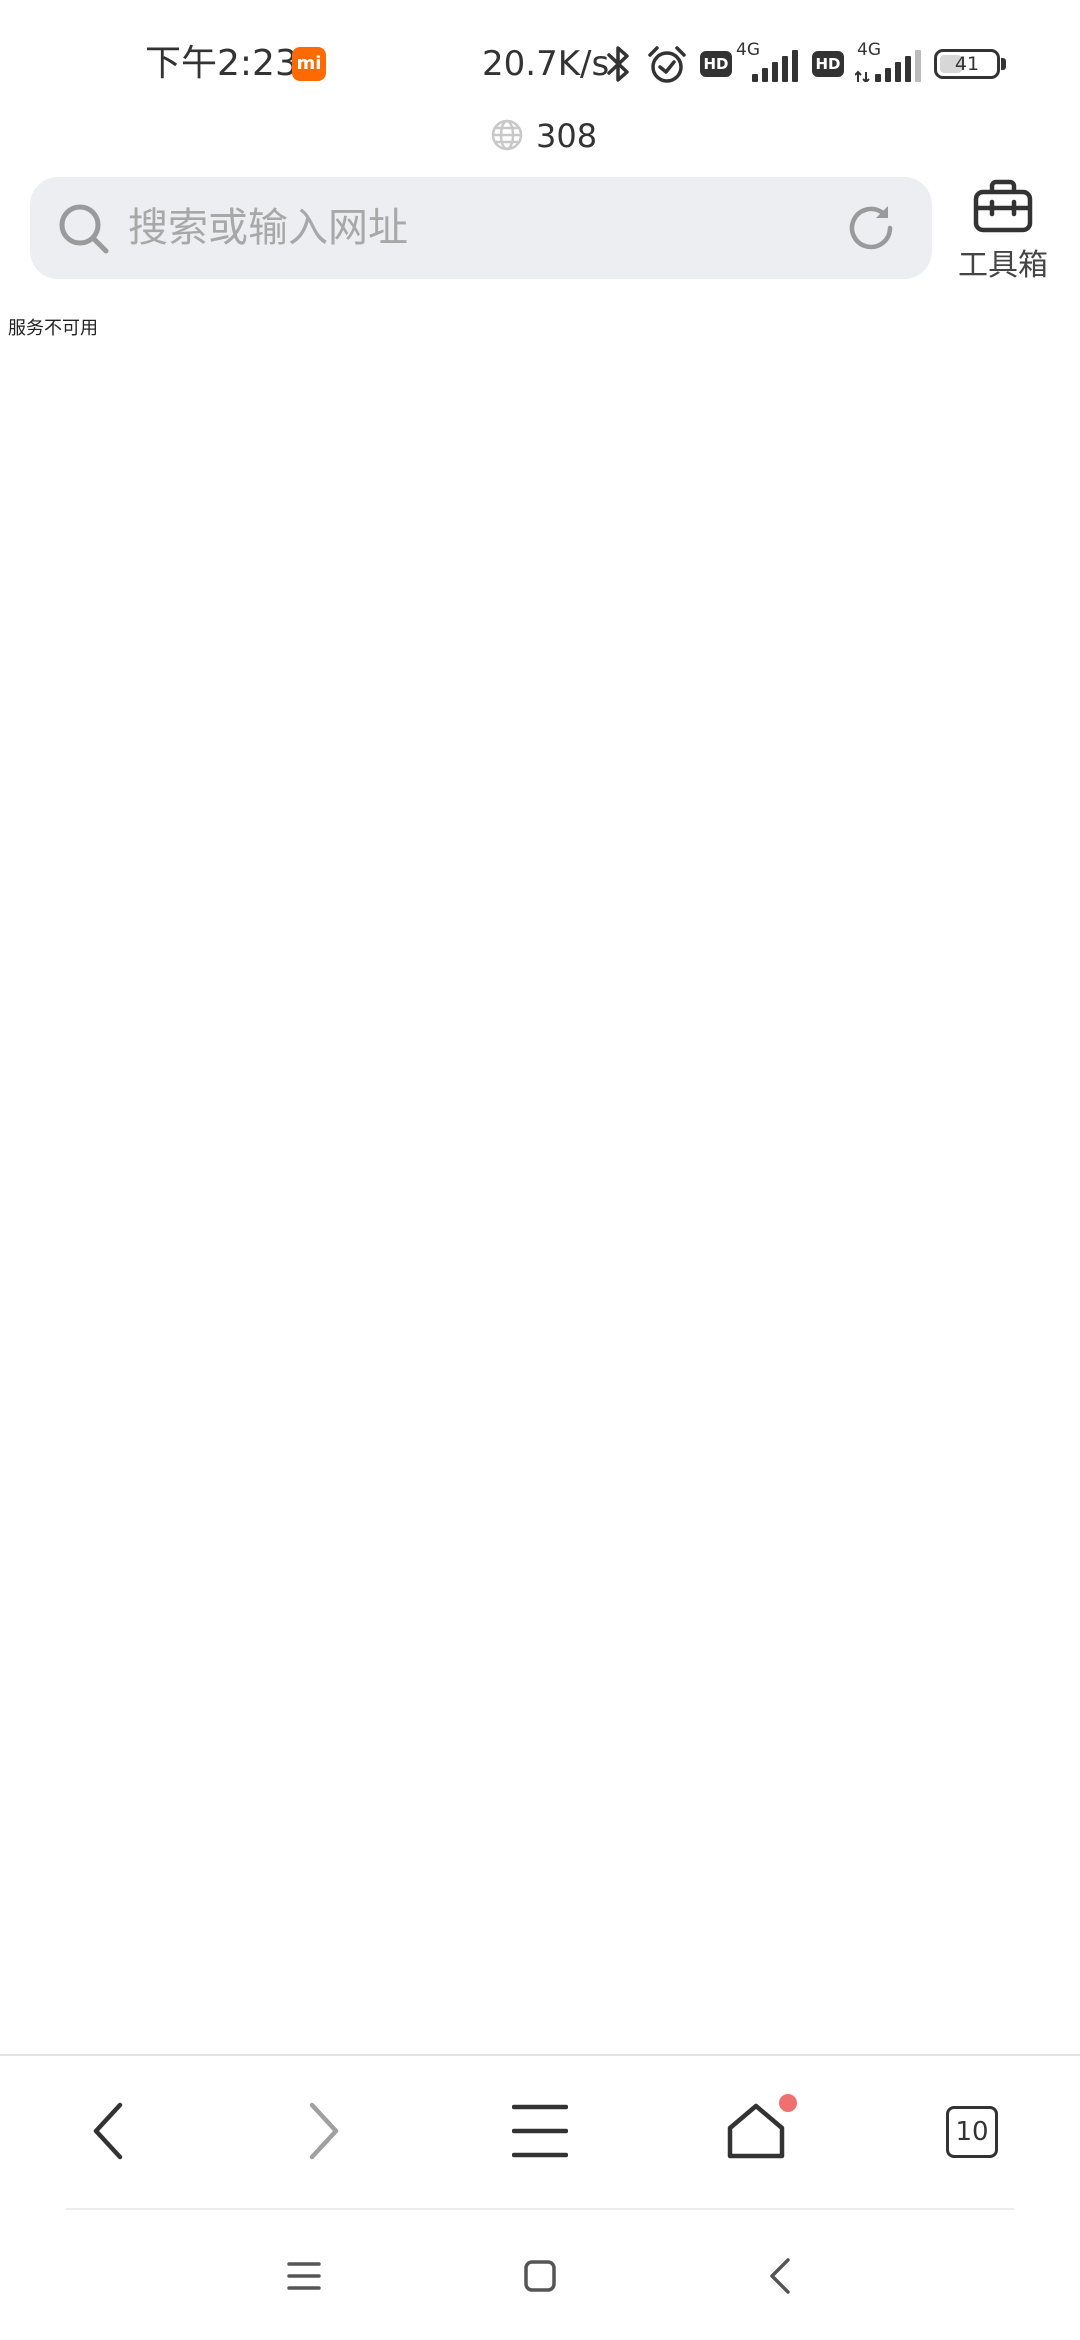  I want to click on toolbox-icon, so click(1003, 206).